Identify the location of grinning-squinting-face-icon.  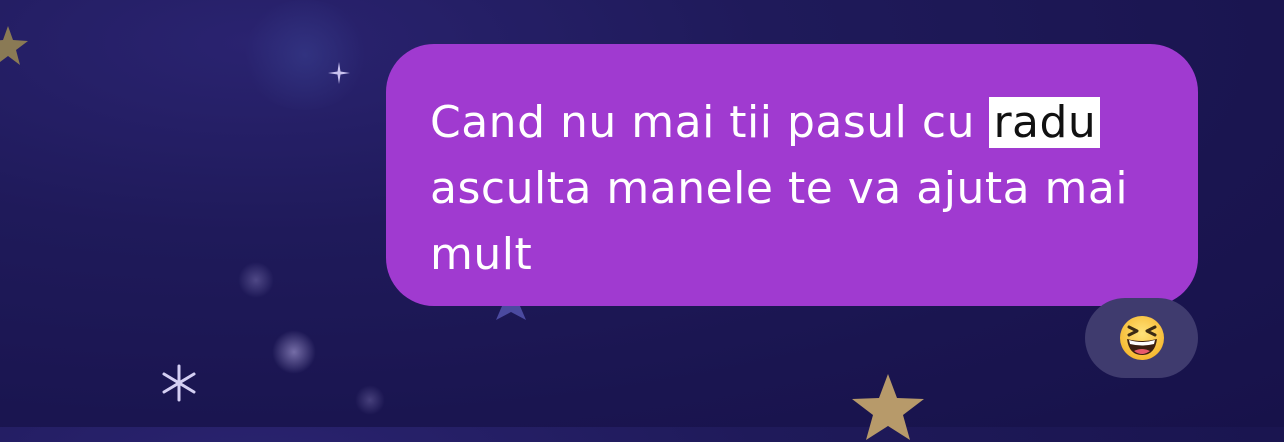
(1141, 338).